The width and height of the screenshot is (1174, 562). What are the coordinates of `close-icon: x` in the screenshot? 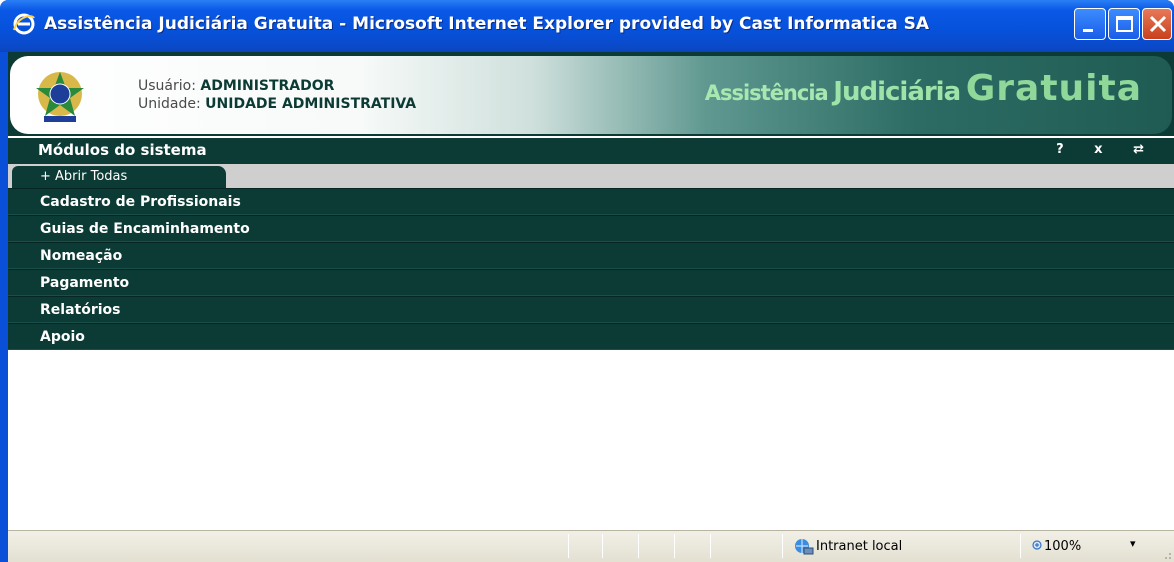 It's located at (1098, 149).